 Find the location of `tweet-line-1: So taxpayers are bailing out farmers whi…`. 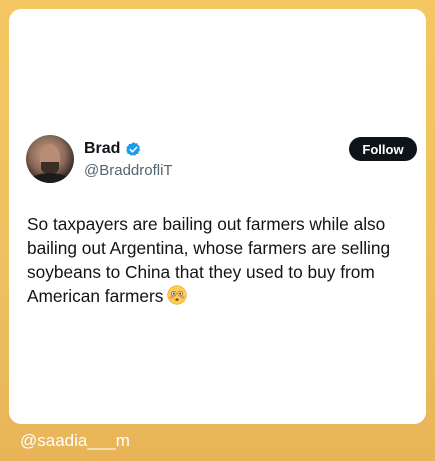

tweet-line-1: So taxpayers are bailing out farmers whi… is located at coordinates (206, 224).